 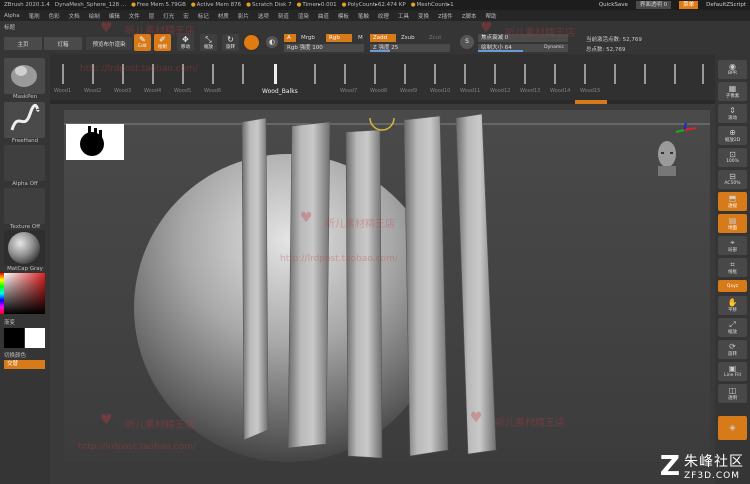 What do you see at coordinates (732, 135) in the screenshot?
I see `zoom2d-button: ⊕ 缩放2D` at bounding box center [732, 135].